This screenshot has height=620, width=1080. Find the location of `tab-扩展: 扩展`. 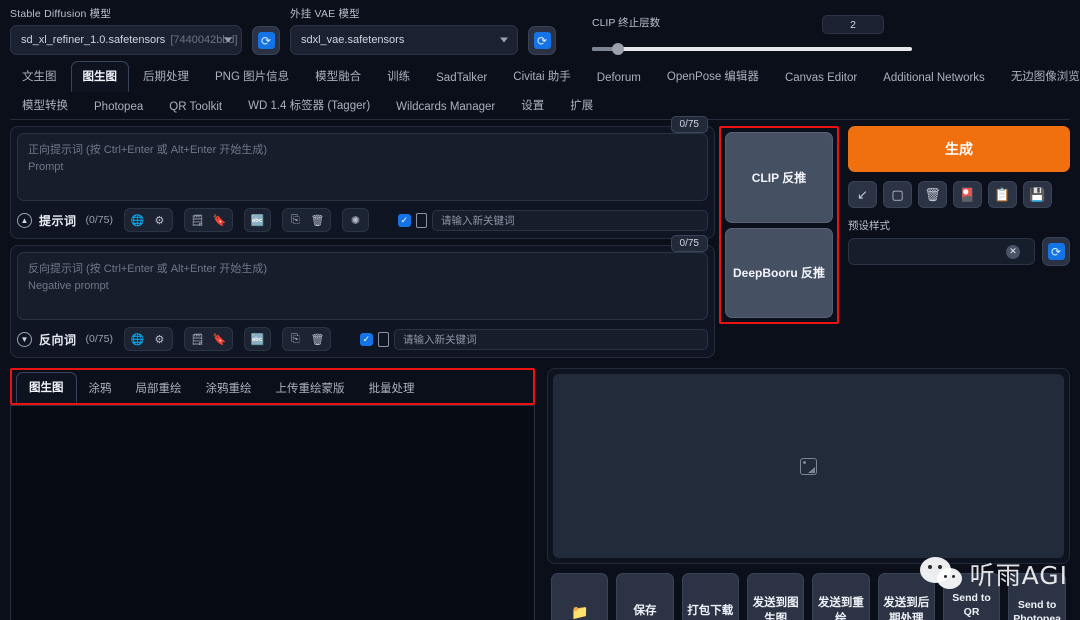

tab-扩展: 扩展 is located at coordinates (581, 105).